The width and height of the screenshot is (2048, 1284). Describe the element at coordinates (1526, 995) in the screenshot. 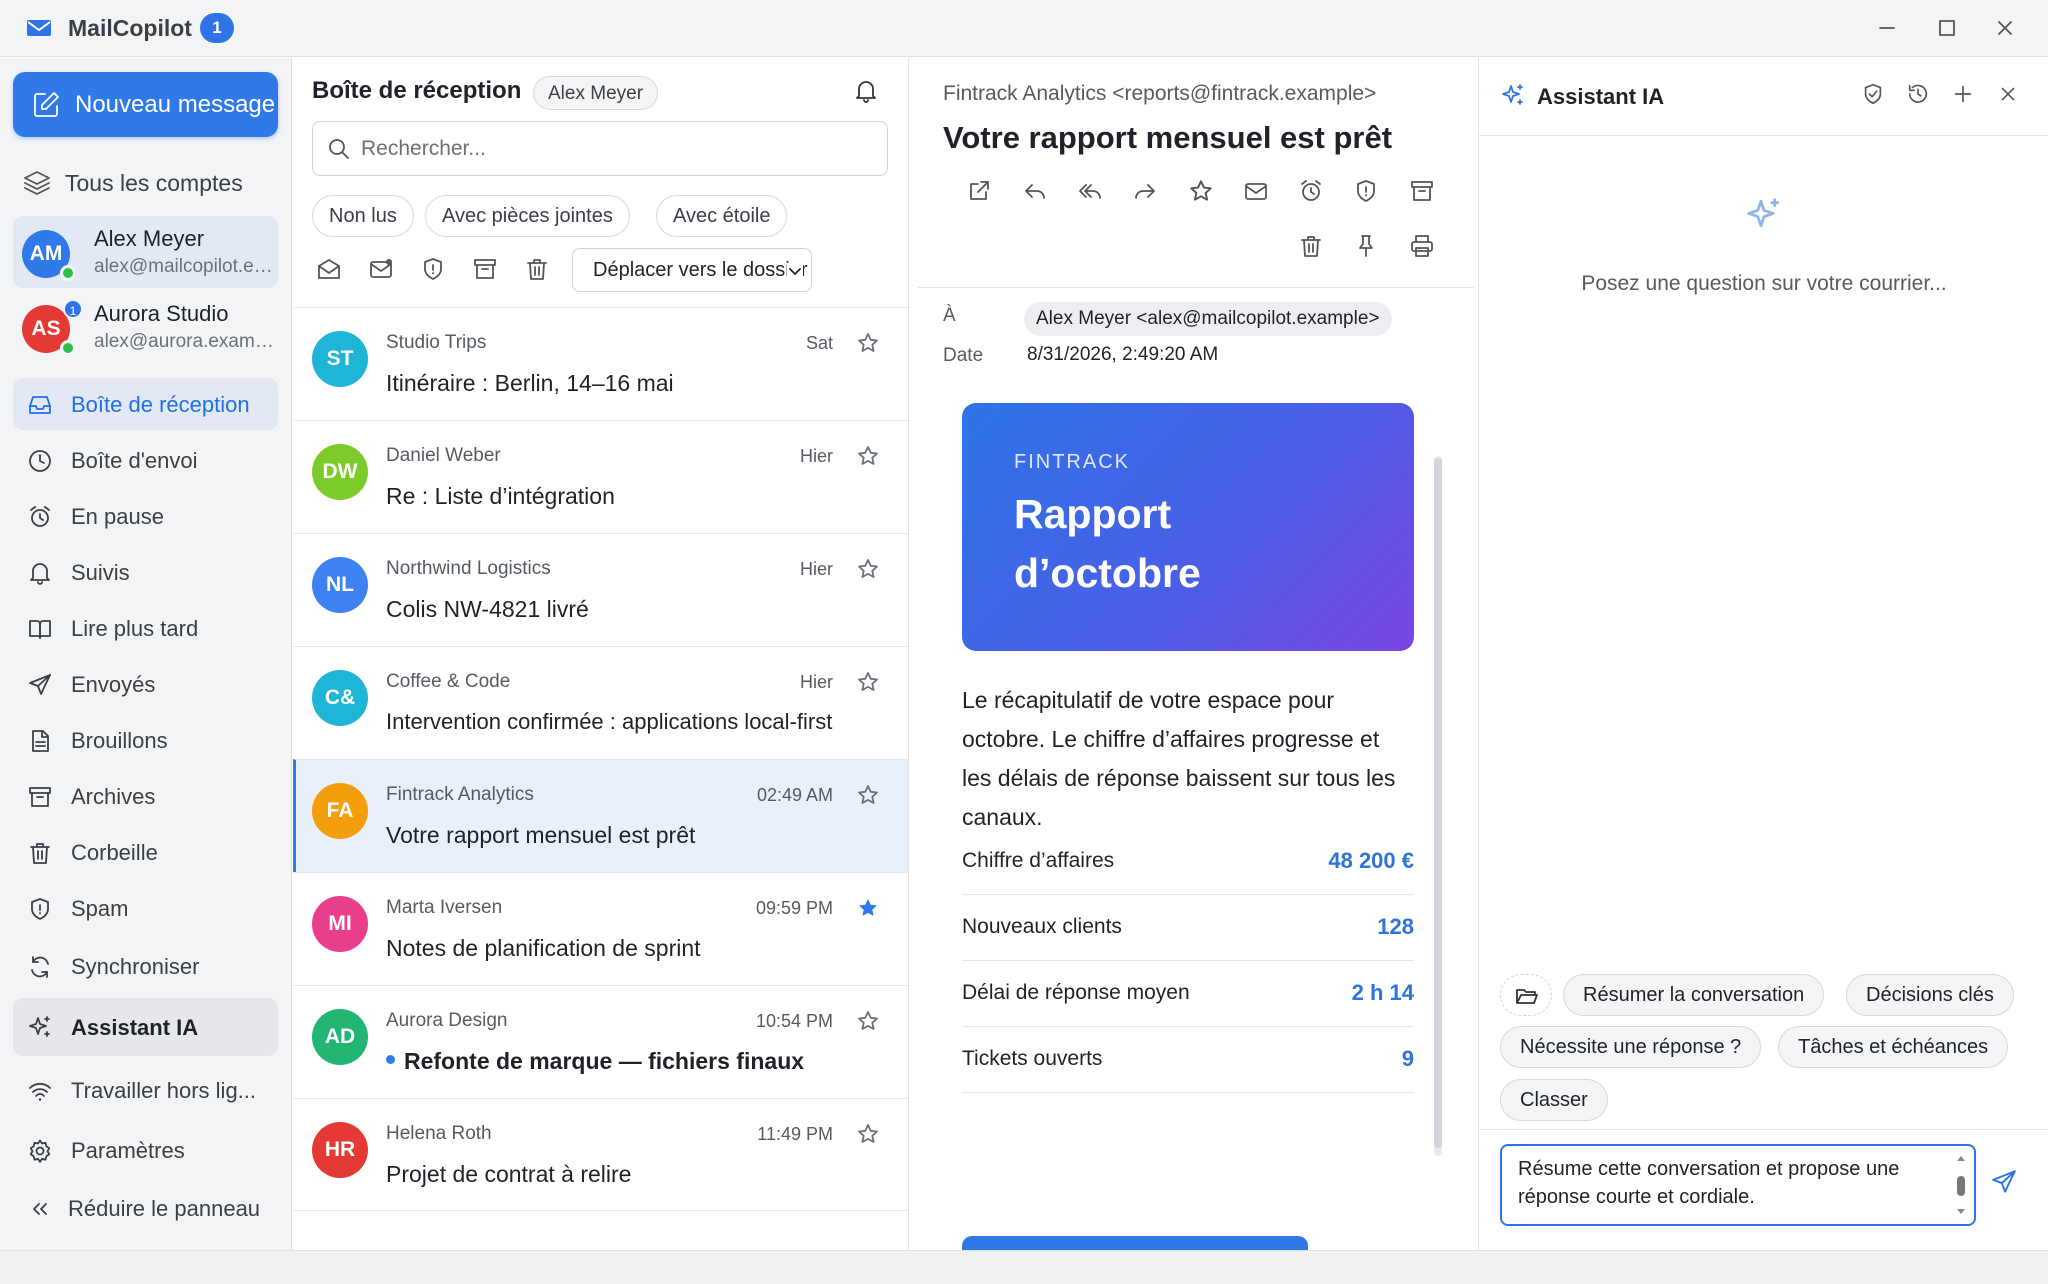

I see `attach-context-button` at that location.